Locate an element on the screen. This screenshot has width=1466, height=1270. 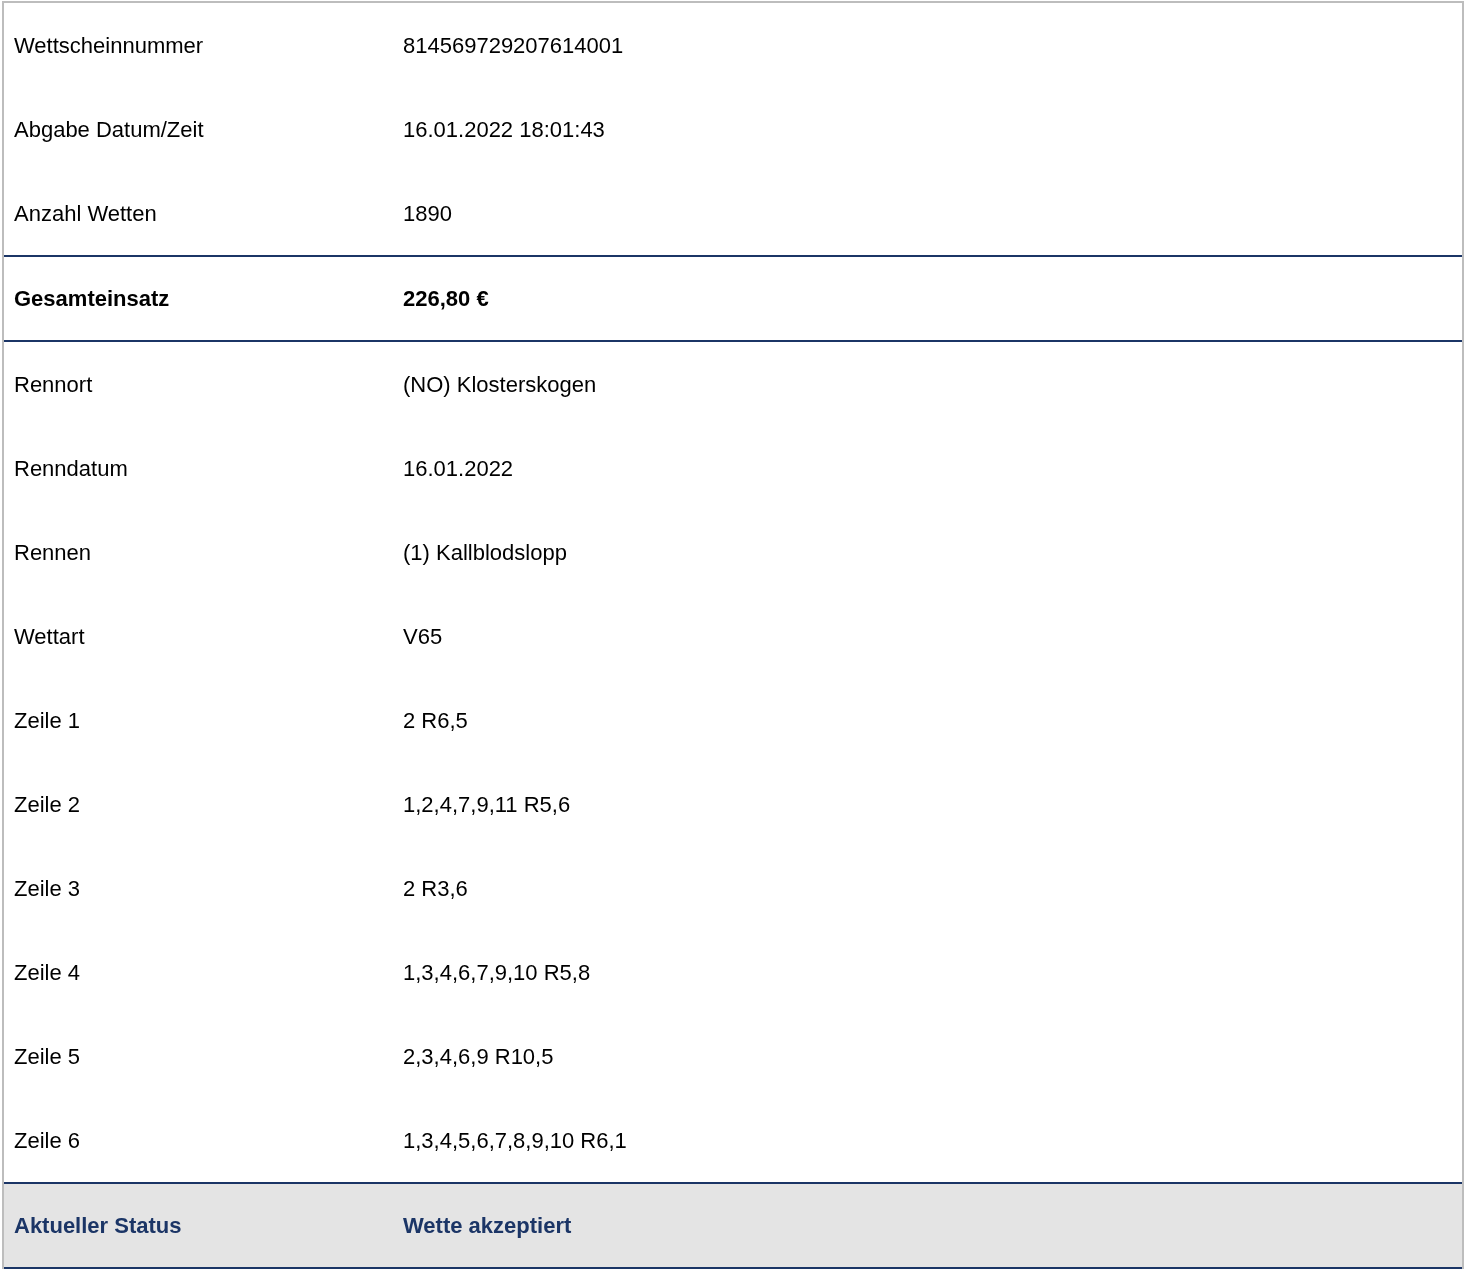
field-value: 814569729207614001 is located at coordinates (513, 45).